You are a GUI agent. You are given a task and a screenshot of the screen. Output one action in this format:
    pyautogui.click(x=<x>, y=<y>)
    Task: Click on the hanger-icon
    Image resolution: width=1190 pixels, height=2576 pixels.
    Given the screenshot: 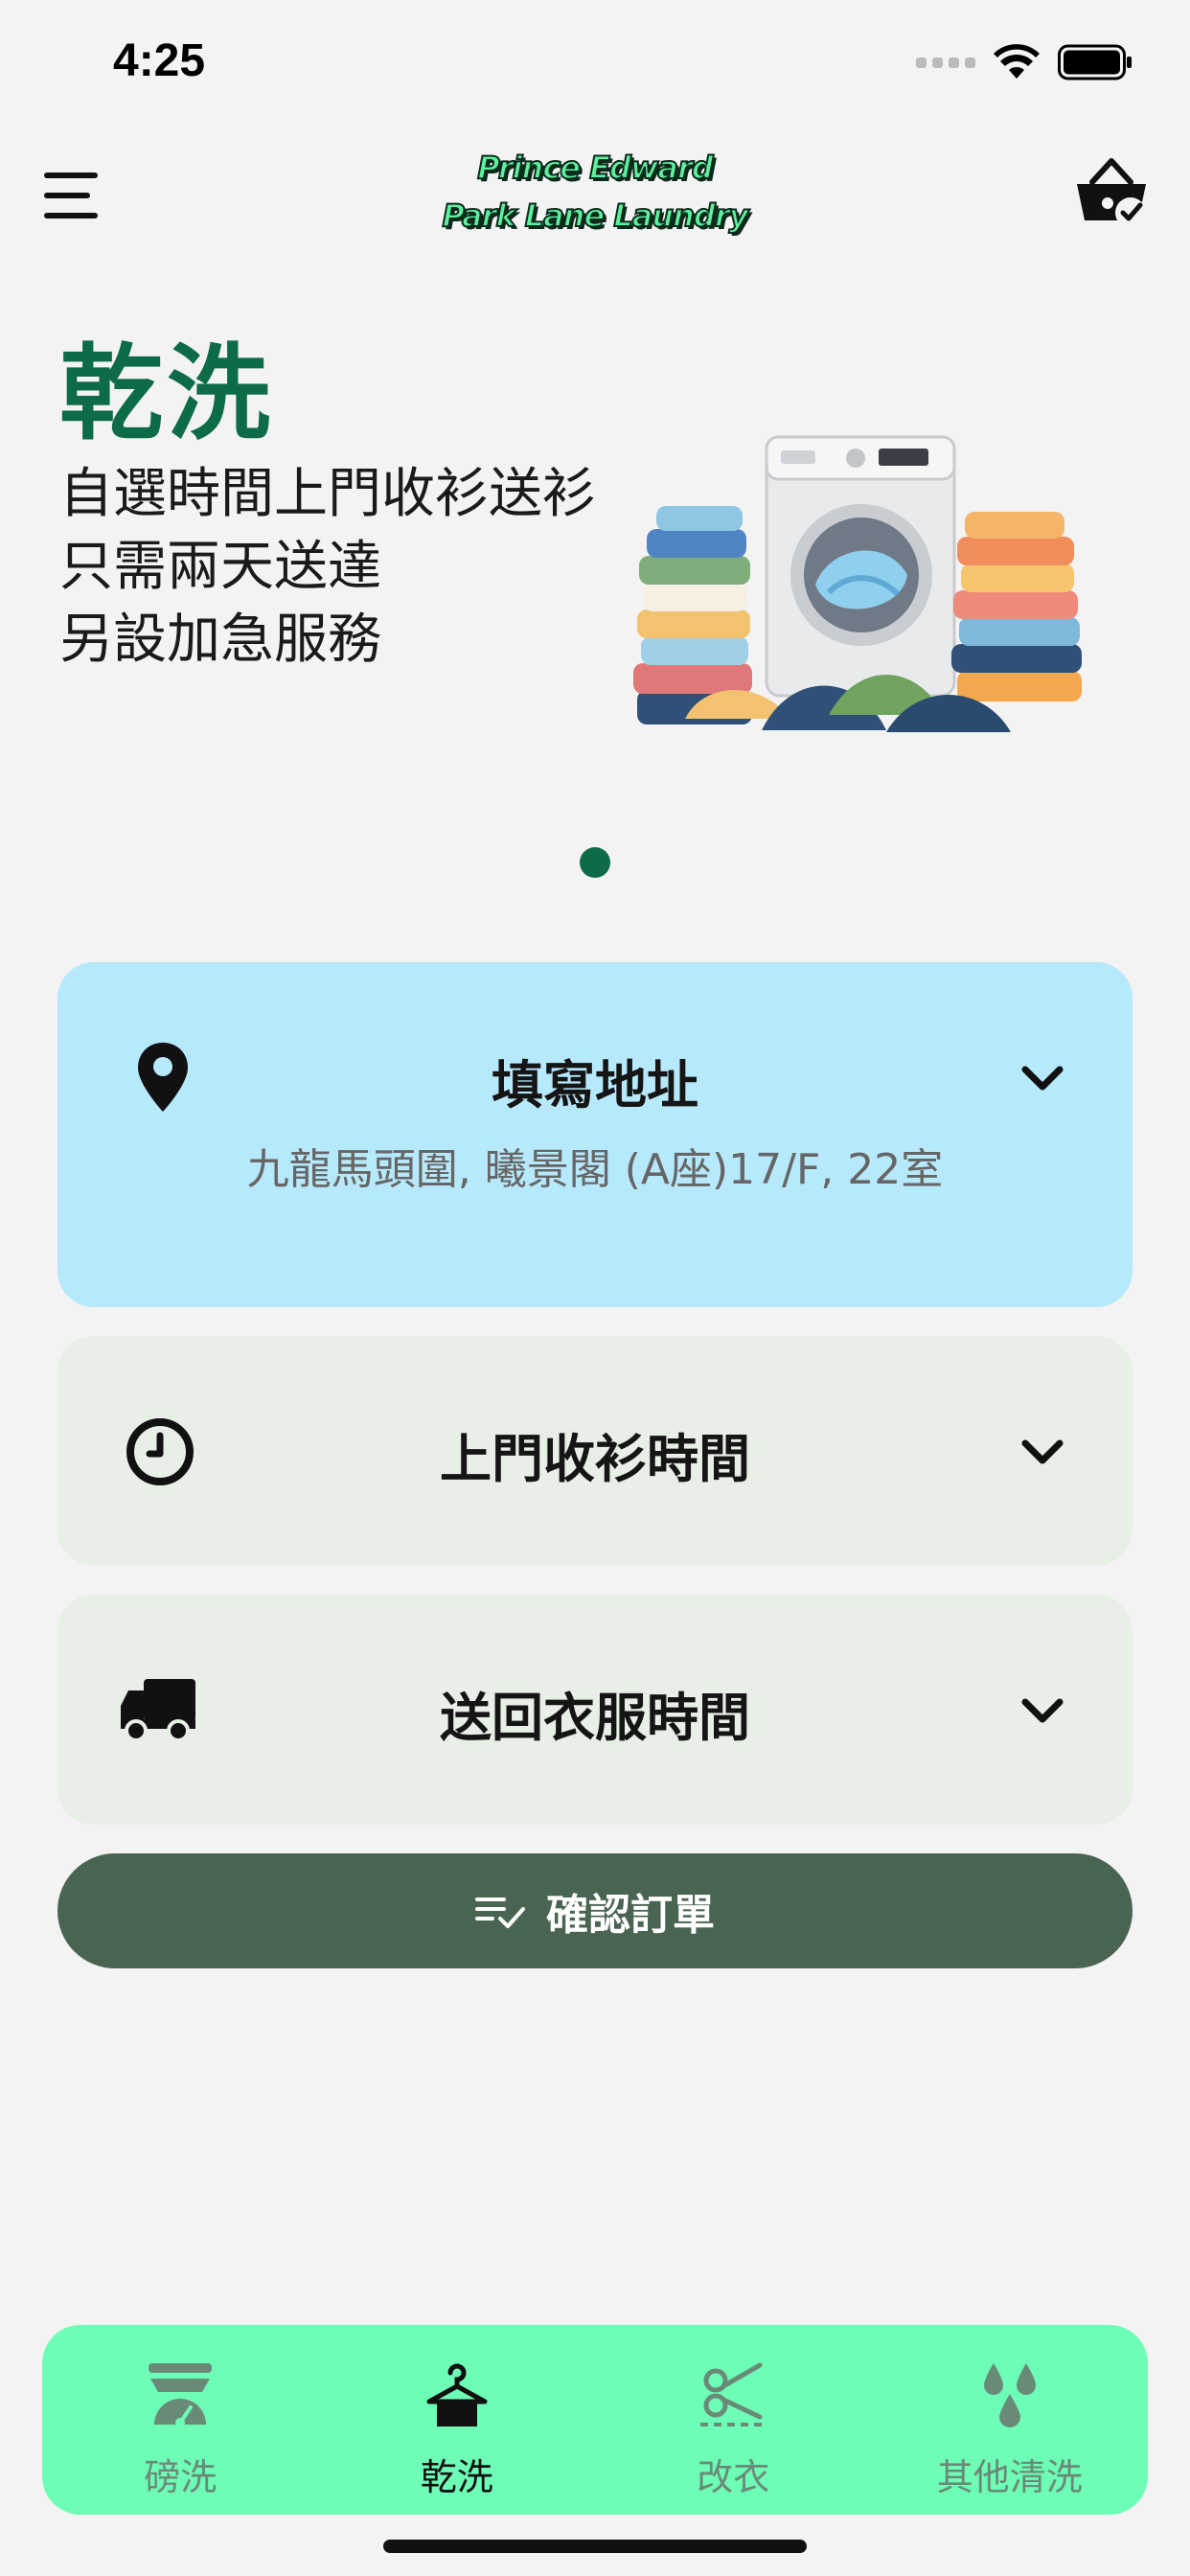 What is the action you would take?
    pyautogui.click(x=457, y=2394)
    